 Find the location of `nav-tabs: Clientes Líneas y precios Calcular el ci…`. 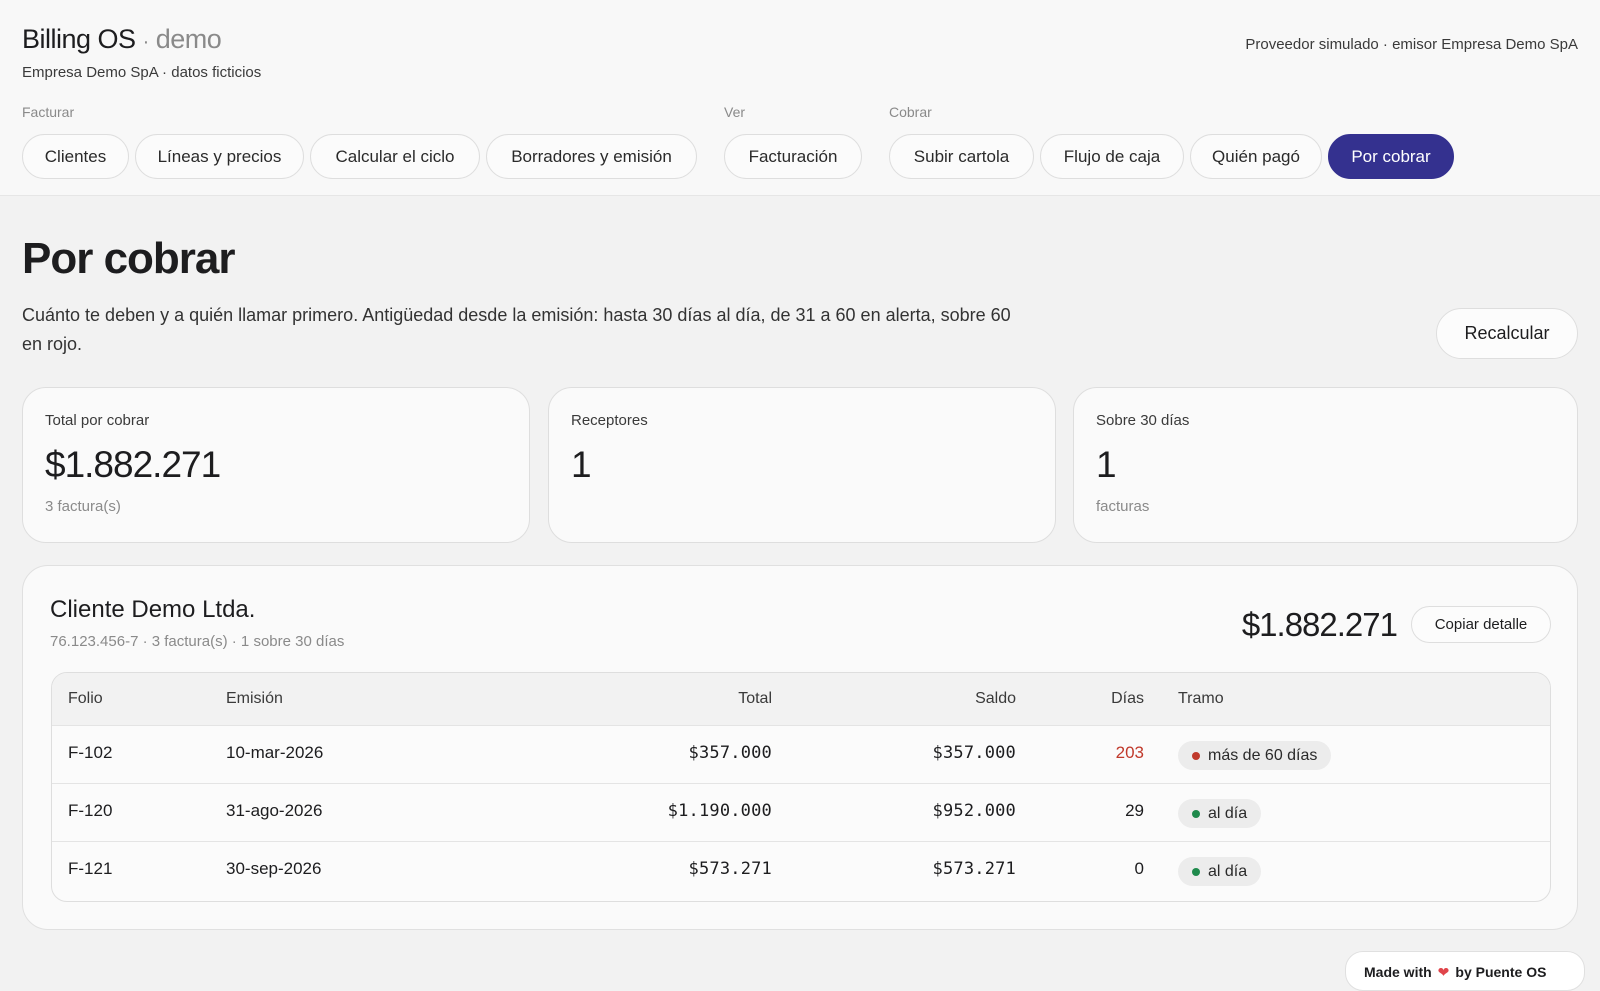

nav-tabs: Clientes Líneas y precios Calcular el ci… is located at coordinates (800, 156).